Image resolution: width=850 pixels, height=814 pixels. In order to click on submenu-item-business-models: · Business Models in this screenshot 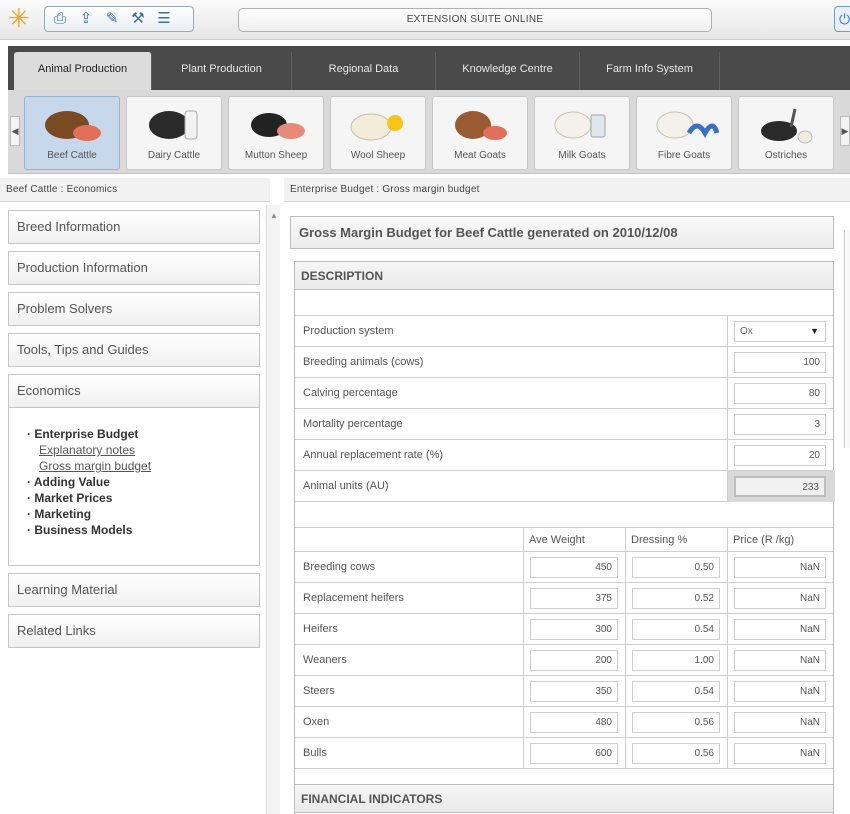, I will do `click(143, 530)`.